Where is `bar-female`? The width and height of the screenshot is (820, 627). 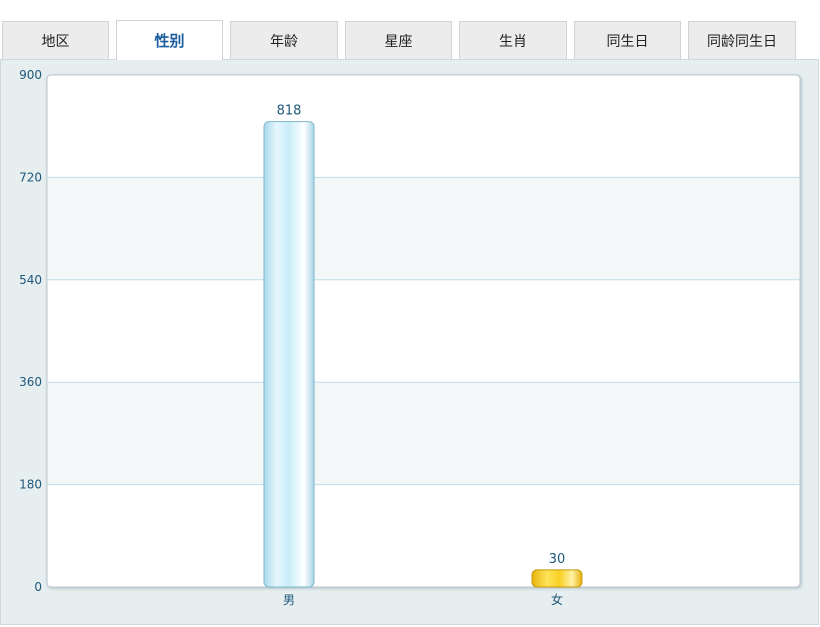
bar-female is located at coordinates (557, 578).